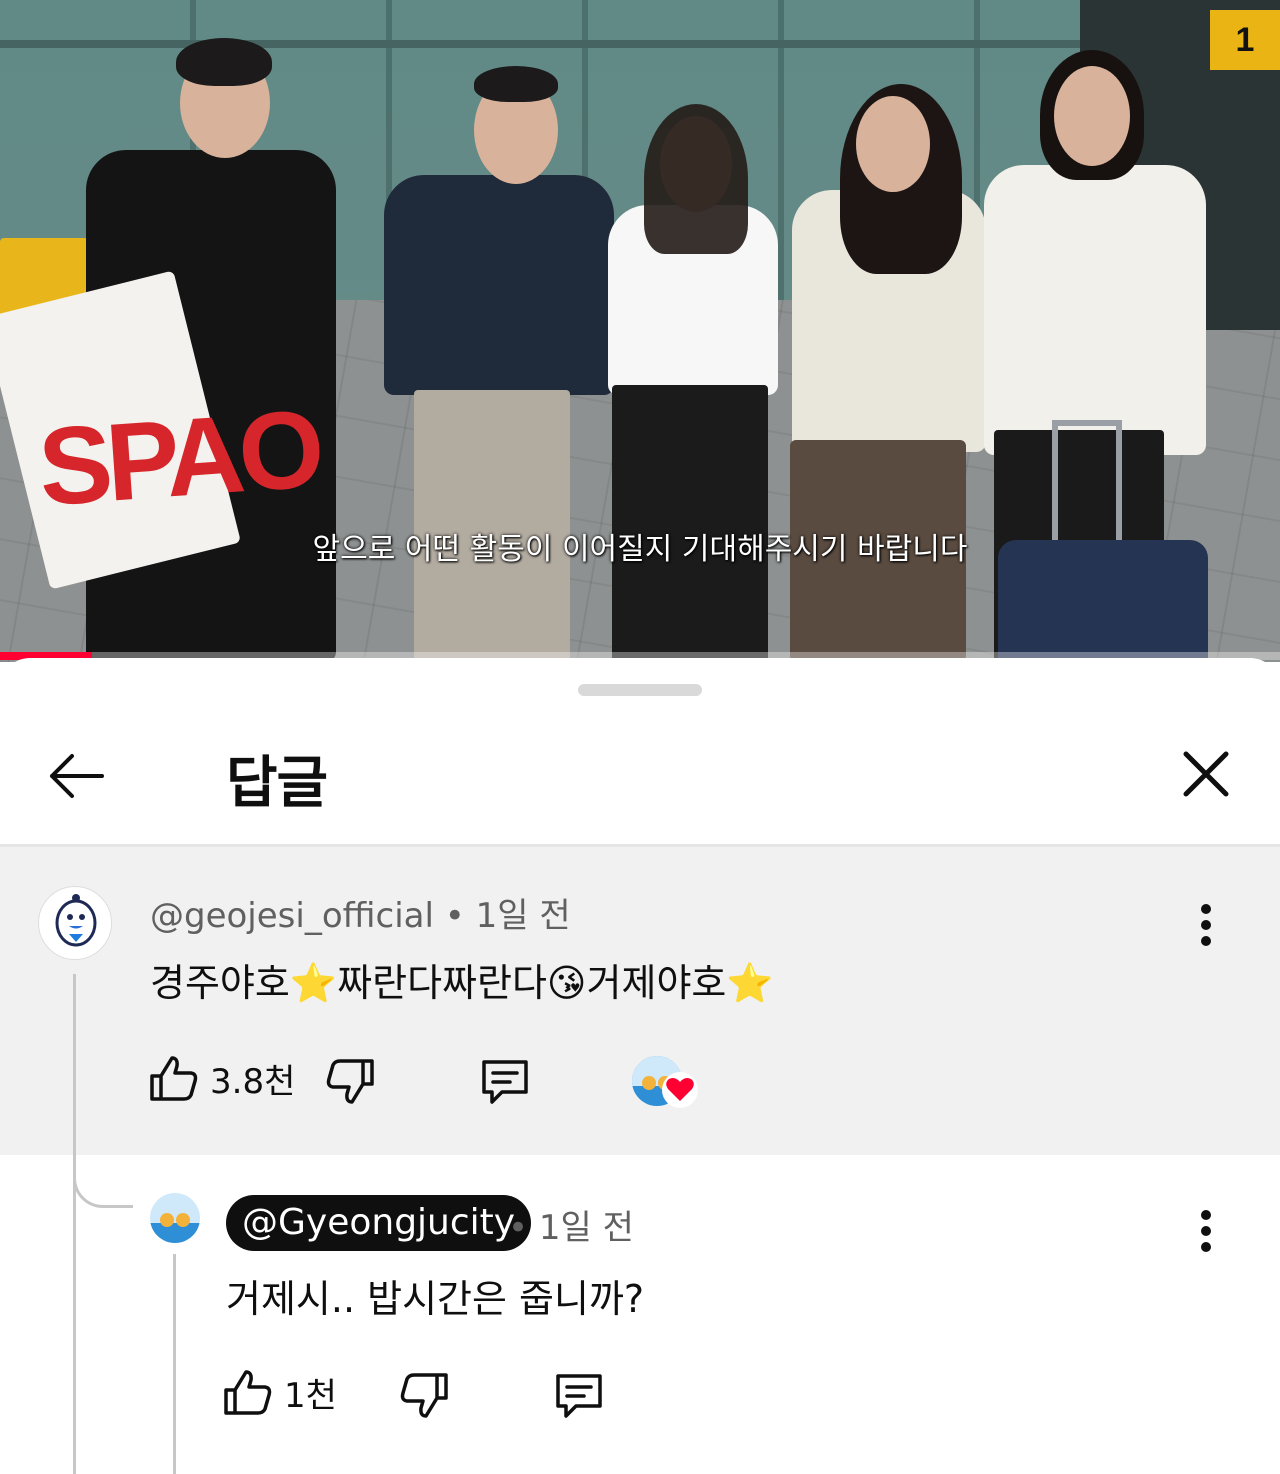 Image resolution: width=1280 pixels, height=1474 pixels. I want to click on parent-more-button, so click(1206, 928).